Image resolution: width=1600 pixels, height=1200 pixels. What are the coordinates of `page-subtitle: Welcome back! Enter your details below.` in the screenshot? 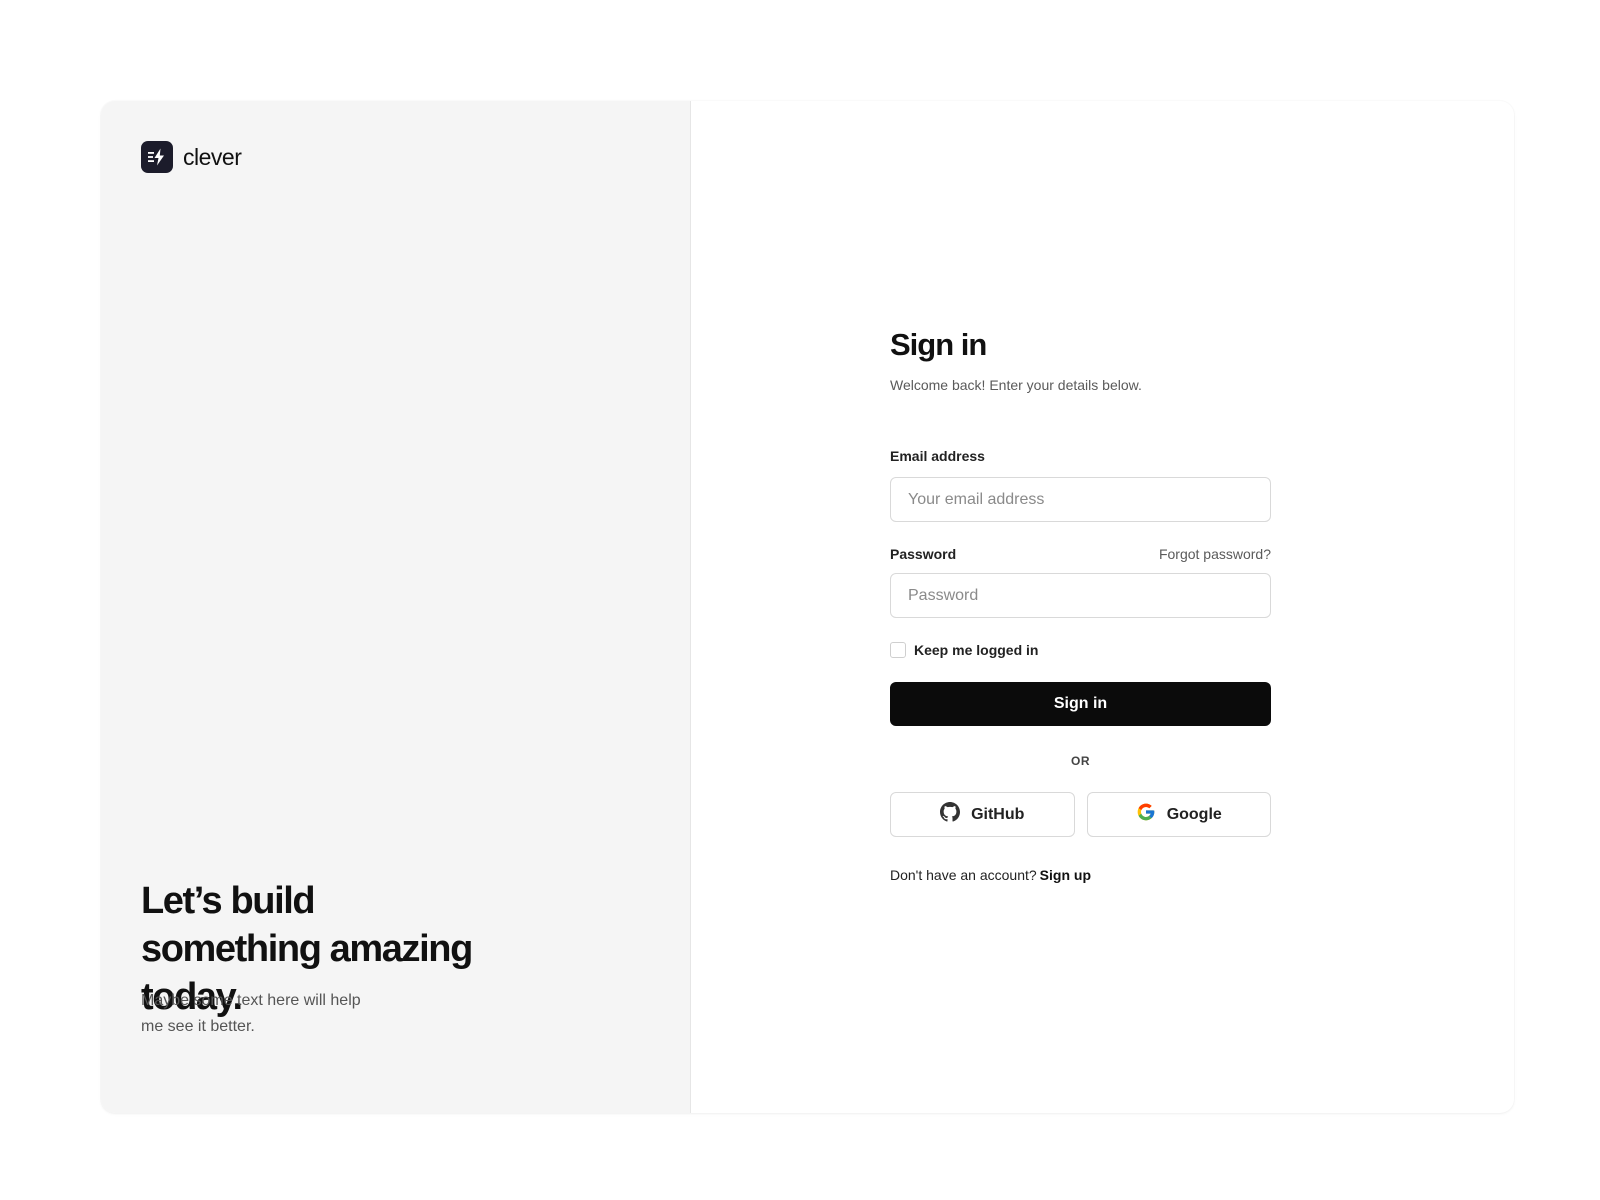 It's located at (1016, 385).